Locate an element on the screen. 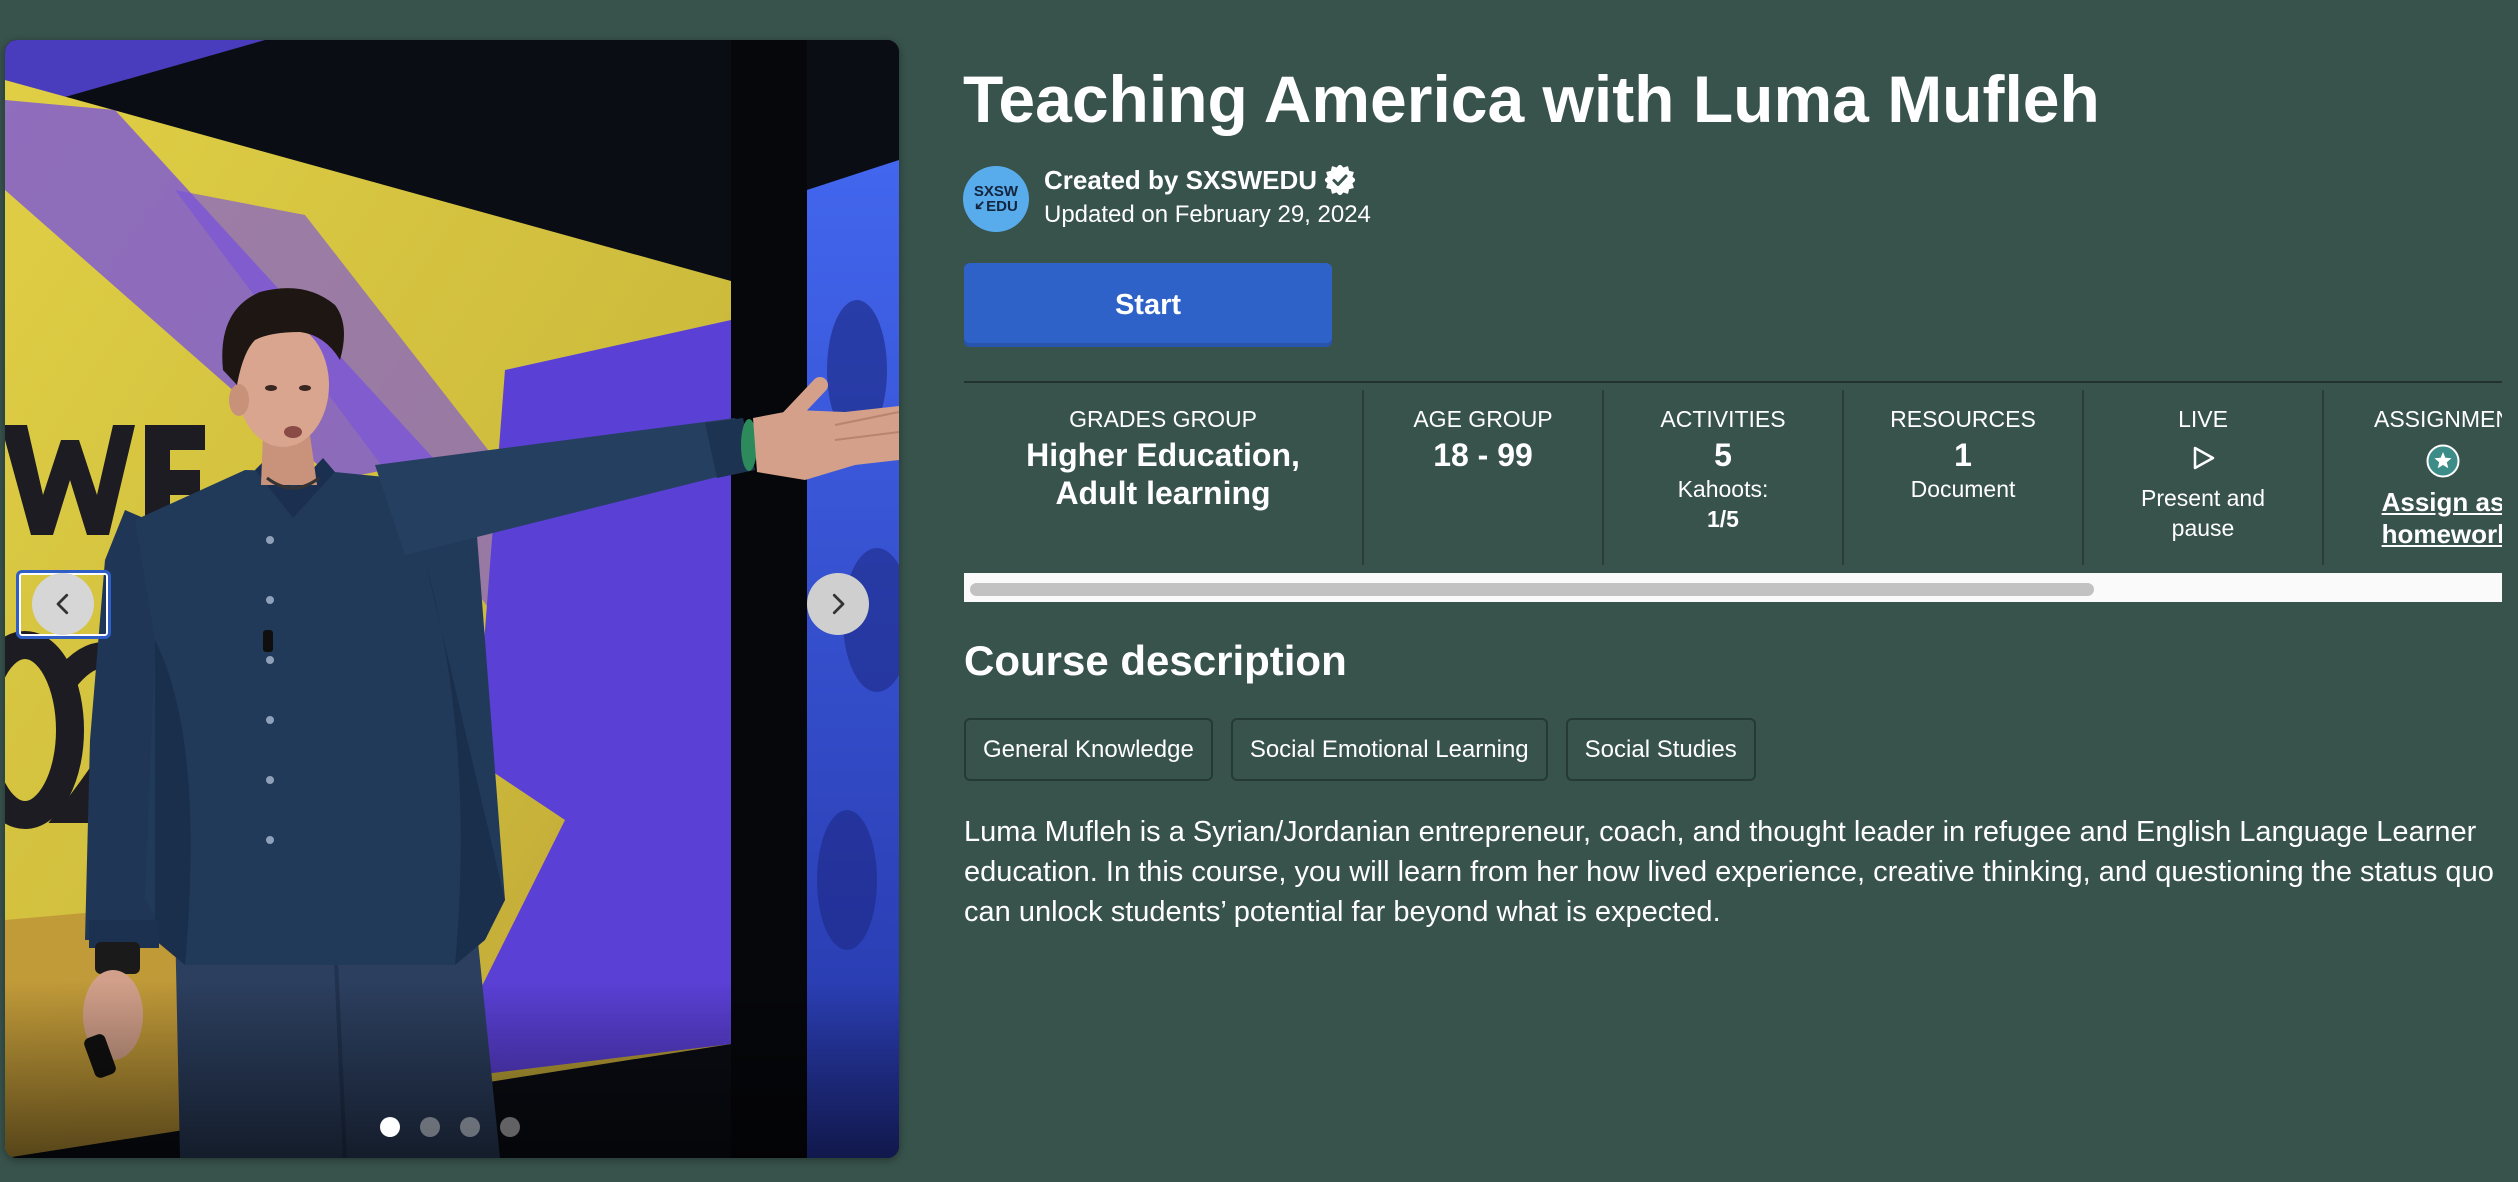 This screenshot has width=2518, height=1182. stat-label: GRADES GROUP is located at coordinates (1163, 419).